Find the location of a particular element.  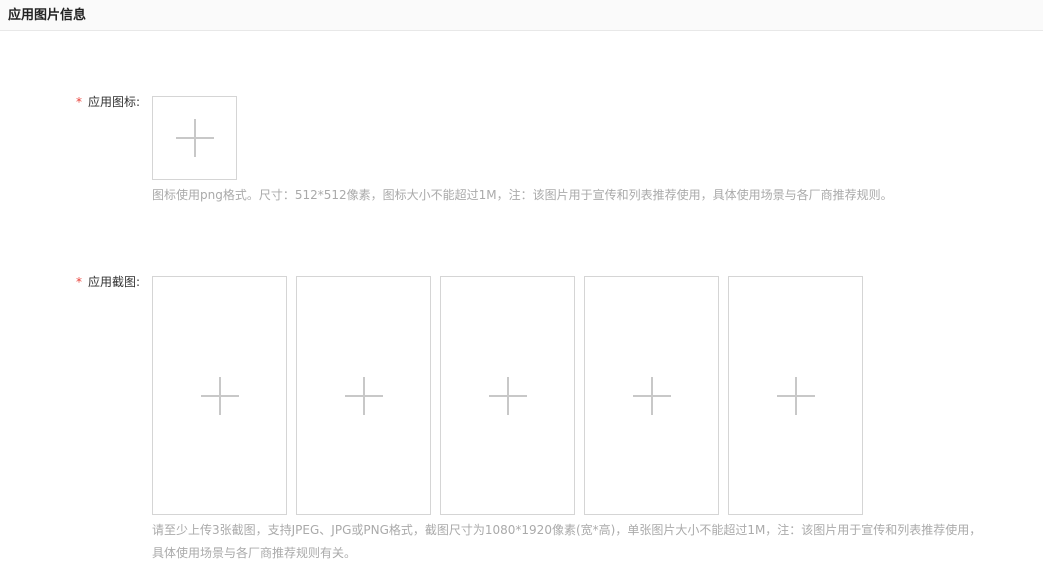

app-icon-label-row: * 应用图标: is located at coordinates (108, 102).